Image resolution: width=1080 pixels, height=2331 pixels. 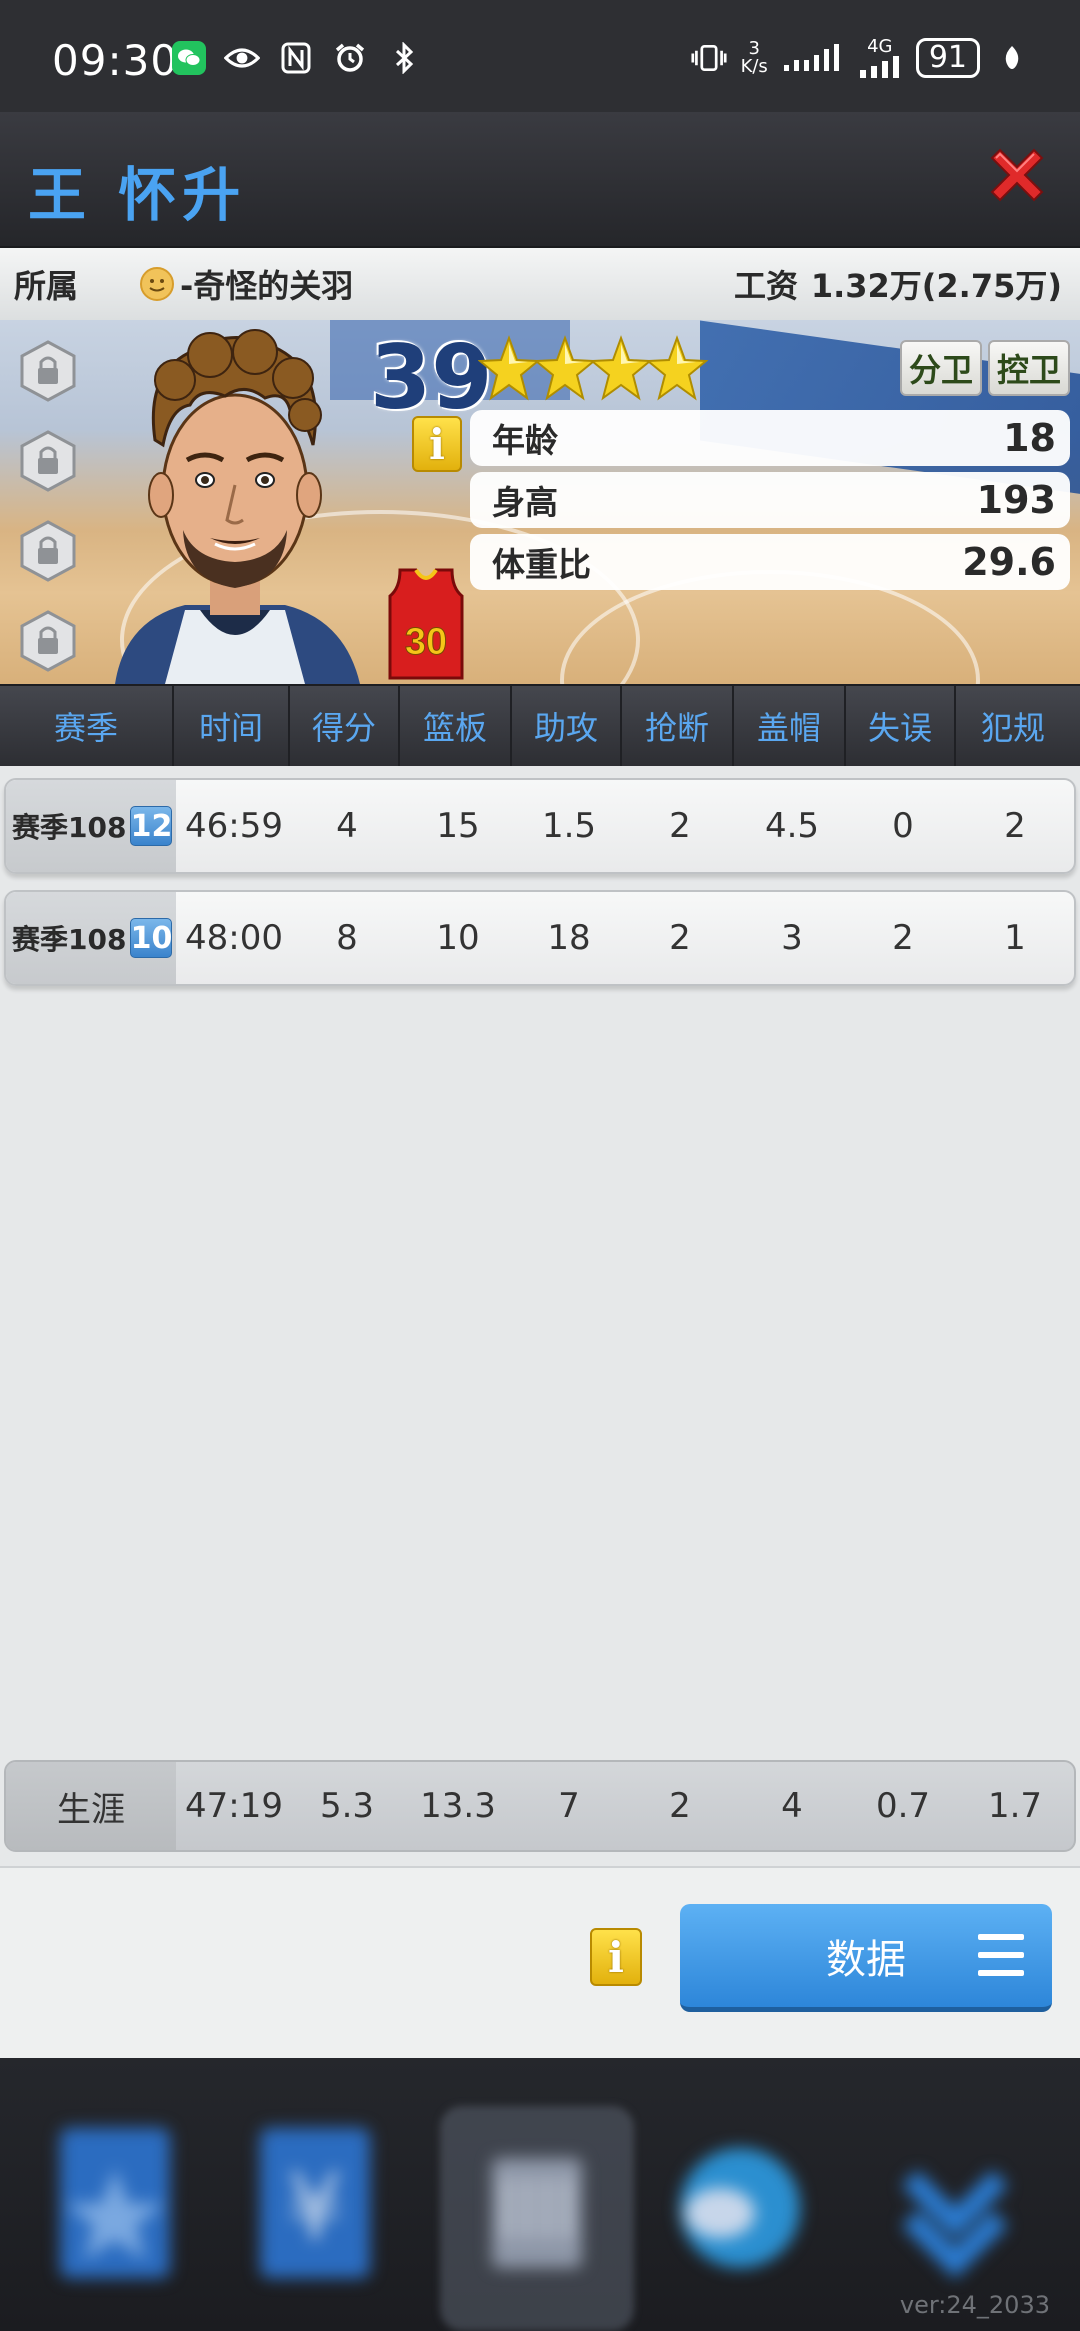 What do you see at coordinates (678, 726) in the screenshot?
I see `col-header-steals: 抢断` at bounding box center [678, 726].